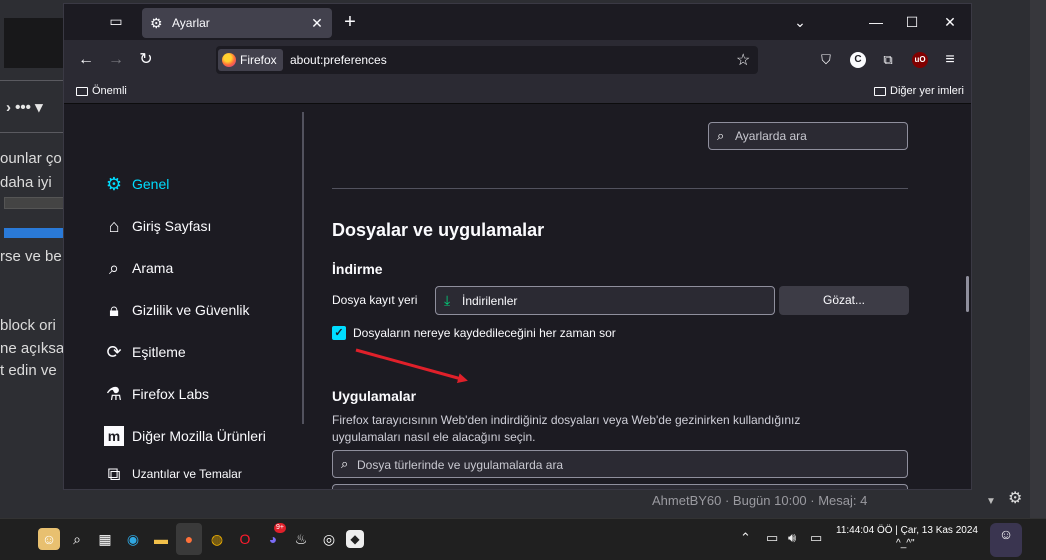 Image resolution: width=1046 pixels, height=560 pixels. What do you see at coordinates (156, 394) in the screenshot?
I see `sidebar-item-labs: ⚗ Firefox Labs` at bounding box center [156, 394].